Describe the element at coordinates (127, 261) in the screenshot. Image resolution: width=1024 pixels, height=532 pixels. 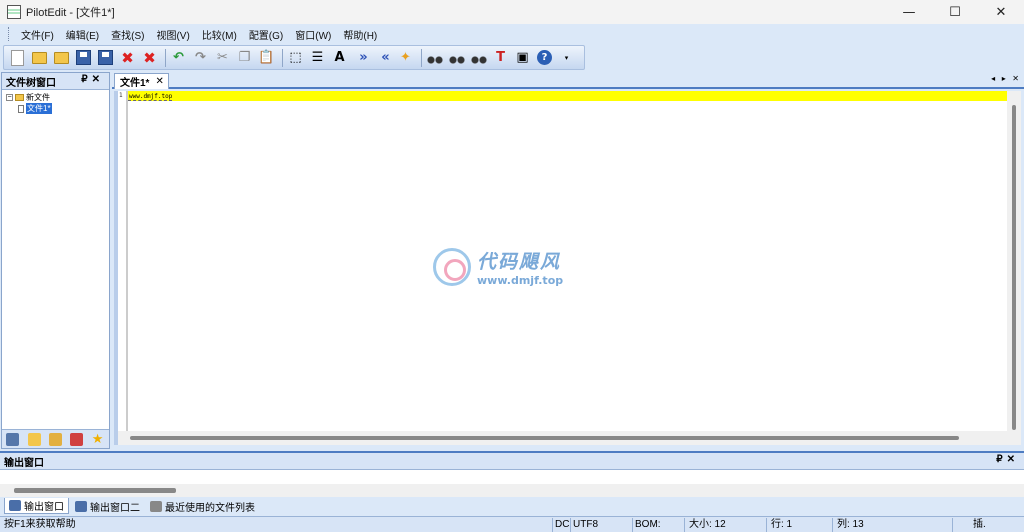
I see `fold-margin` at that location.